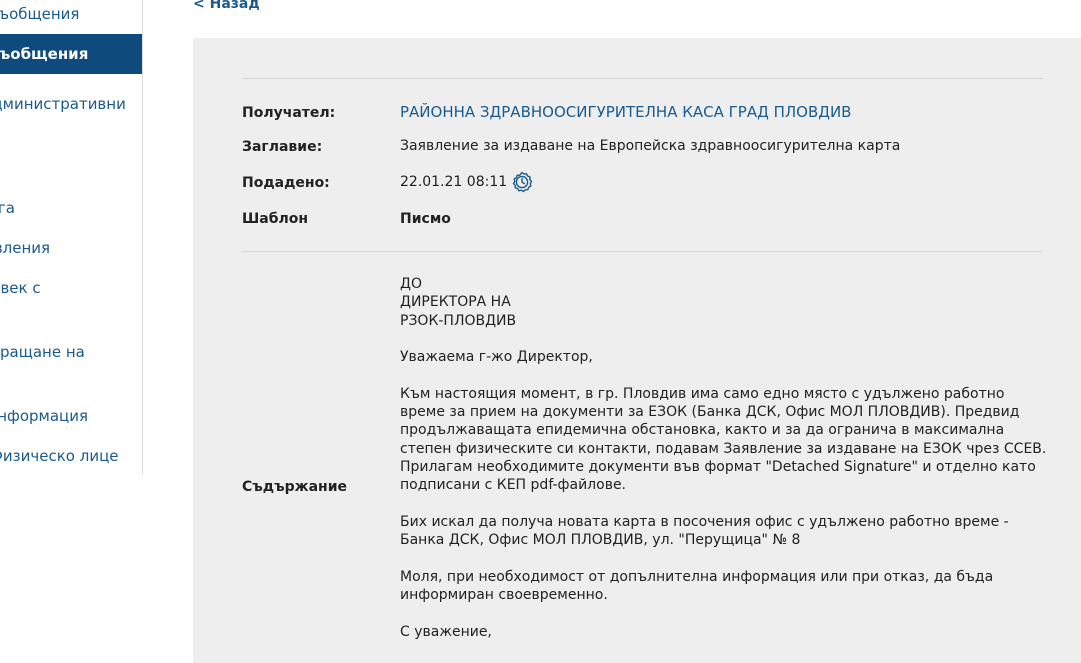 This screenshot has height=663, width=1081. Describe the element at coordinates (286, 183) in the screenshot. I see `submitted-label: Подадено:` at that location.